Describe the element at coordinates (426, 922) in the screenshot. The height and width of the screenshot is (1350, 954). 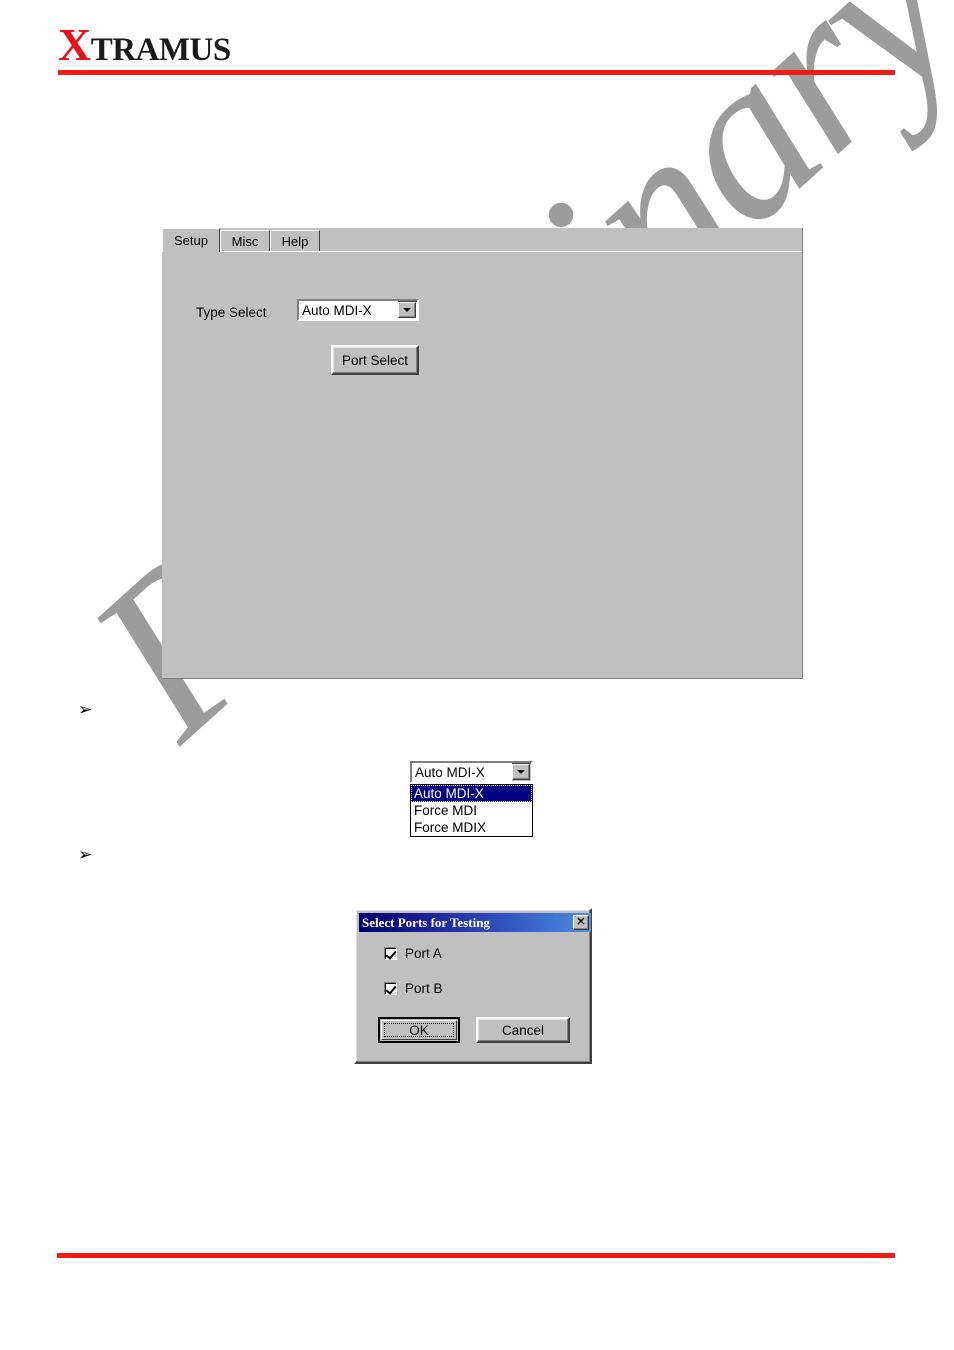
I see `dialog-title: Select Ports for Testing` at that location.